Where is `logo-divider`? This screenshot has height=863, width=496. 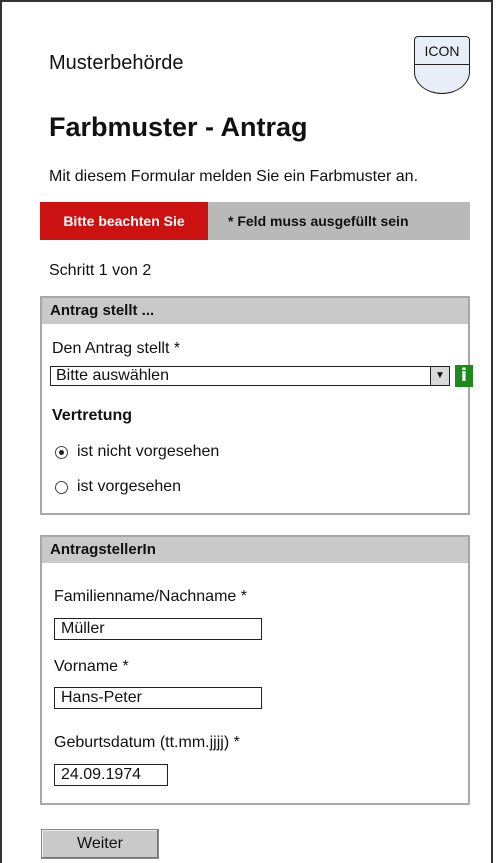
logo-divider is located at coordinates (442, 64).